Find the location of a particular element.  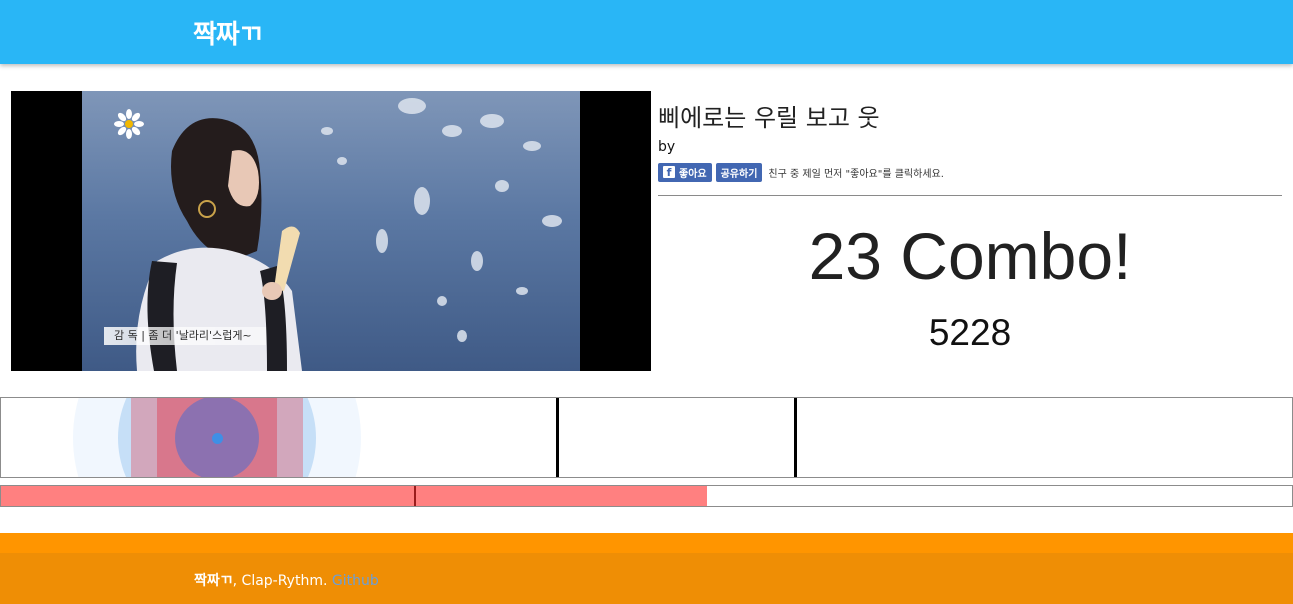

combo-counter: 23 Combo! is located at coordinates (970, 256).